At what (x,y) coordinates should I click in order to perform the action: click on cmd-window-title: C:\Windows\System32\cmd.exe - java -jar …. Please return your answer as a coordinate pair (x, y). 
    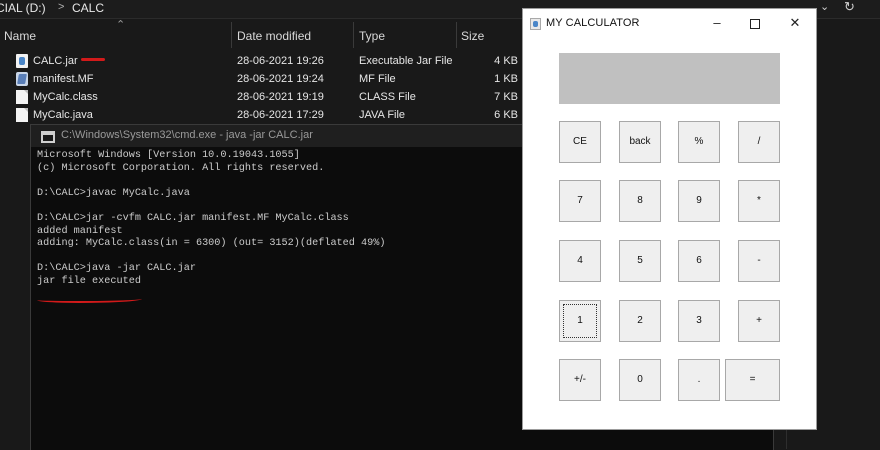
    Looking at the image, I should click on (187, 135).